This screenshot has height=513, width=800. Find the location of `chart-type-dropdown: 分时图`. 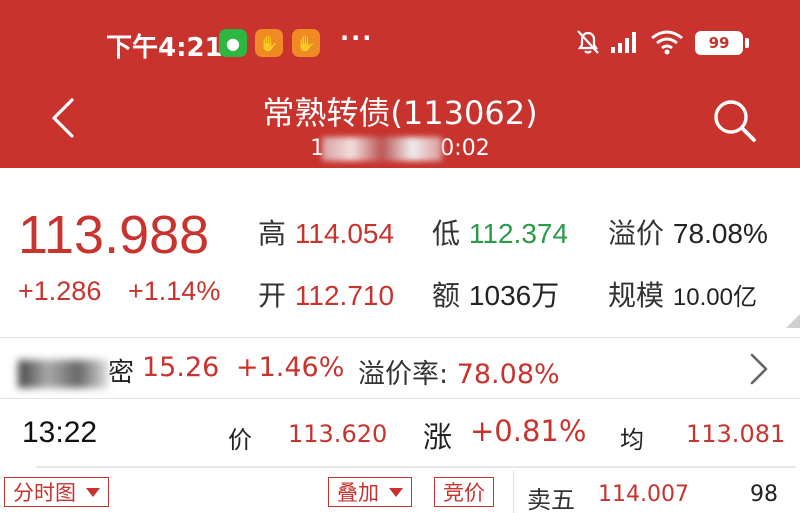

chart-type-dropdown: 分时图 is located at coordinates (56, 492).